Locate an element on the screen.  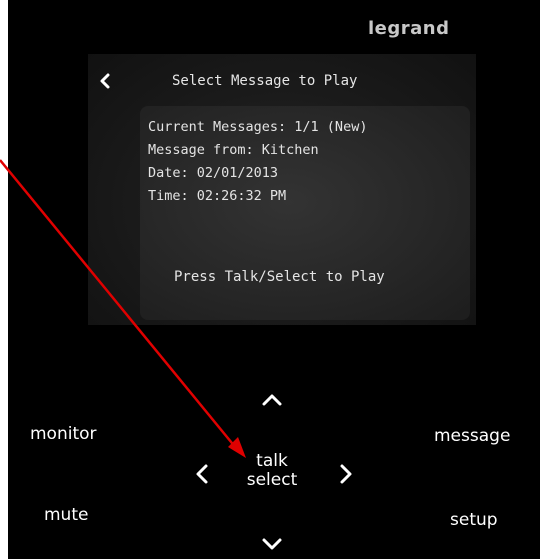
chevron-right-icon is located at coordinates (346, 474).